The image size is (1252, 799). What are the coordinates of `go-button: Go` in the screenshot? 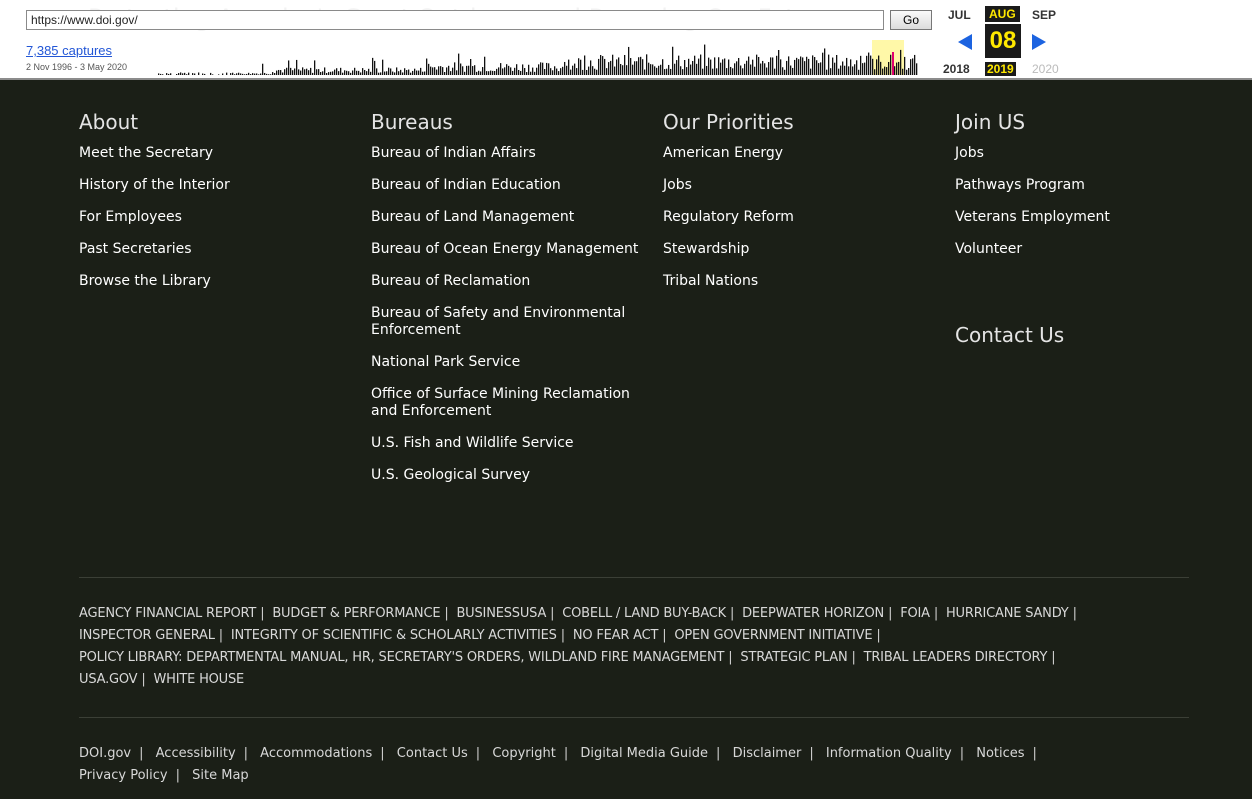 It's located at (911, 20).